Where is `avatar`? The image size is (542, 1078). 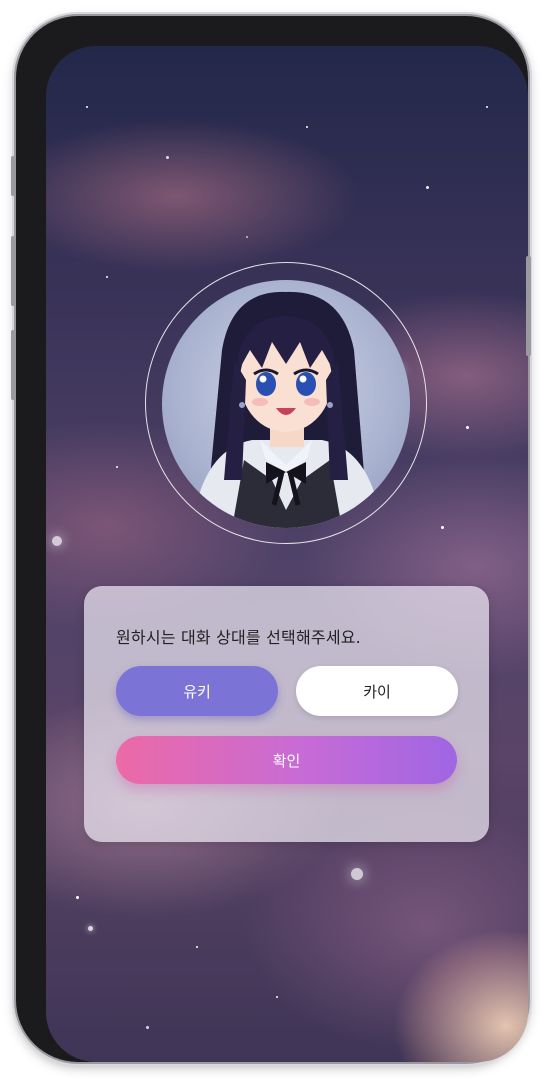 avatar is located at coordinates (286, 404).